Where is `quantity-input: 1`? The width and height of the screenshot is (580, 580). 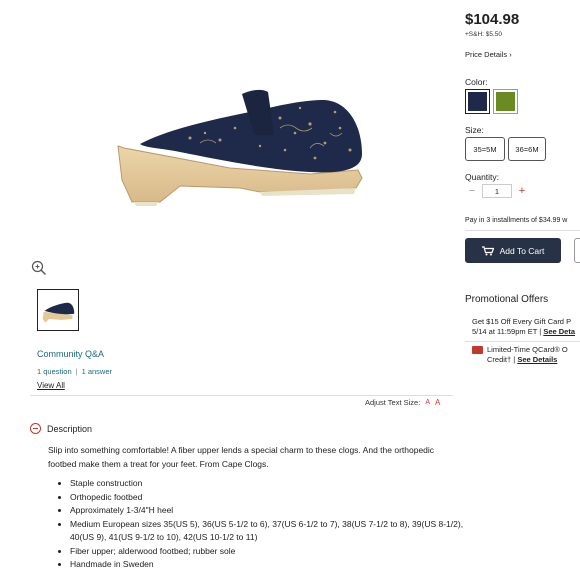
quantity-input: 1 is located at coordinates (497, 191).